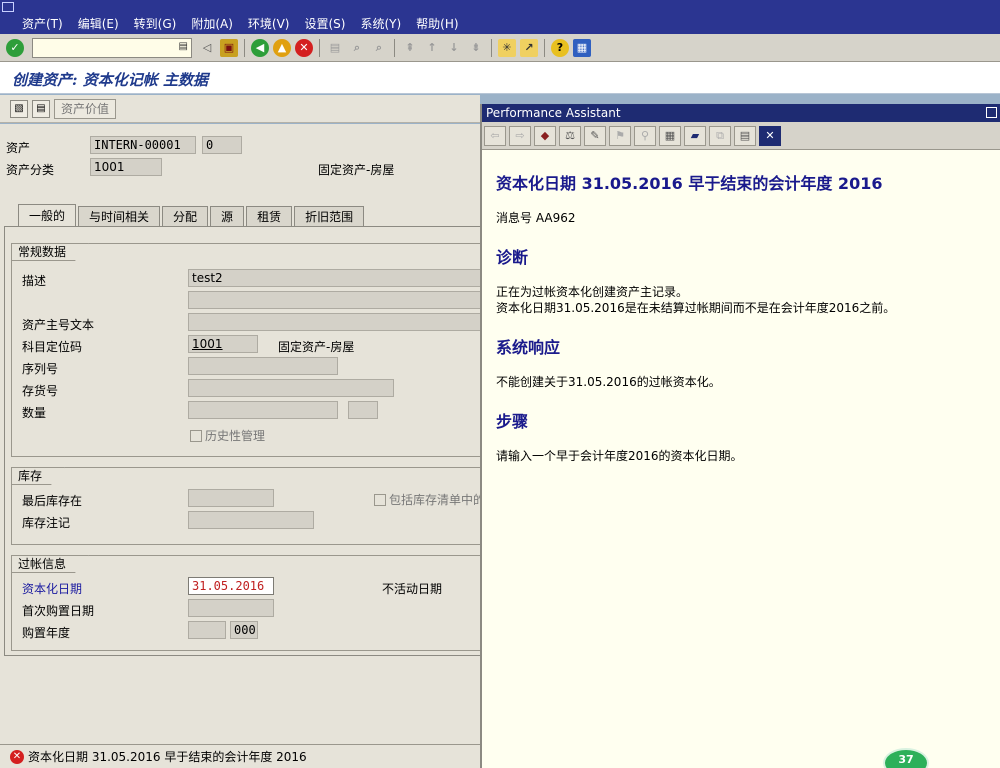  What do you see at coordinates (58, 325) in the screenshot?
I see `main-number-text-label: 资产主号文本` at bounding box center [58, 325].